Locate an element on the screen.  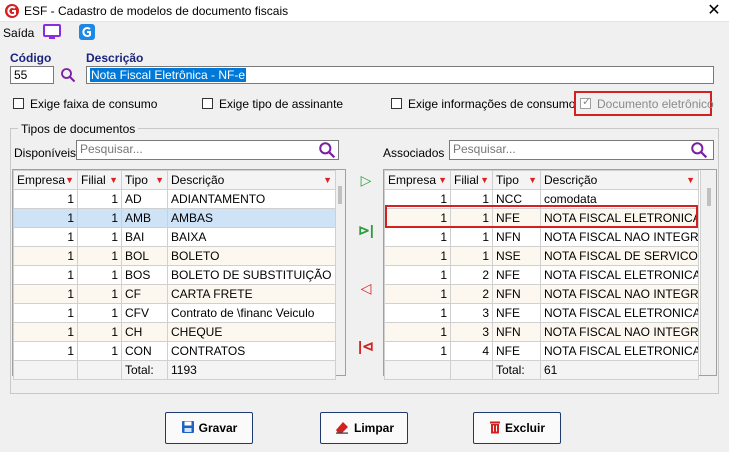
cell-tipo: BOL is located at coordinates (144, 256).